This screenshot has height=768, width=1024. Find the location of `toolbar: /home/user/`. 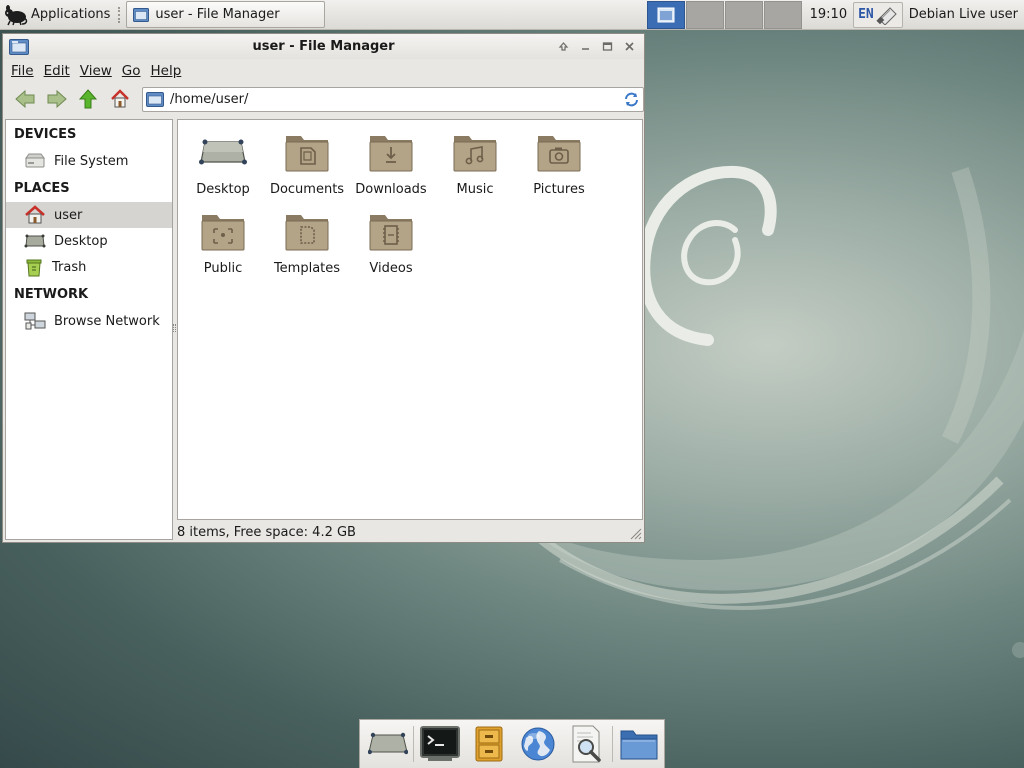

toolbar: /home/user/ is located at coordinates (324, 99).